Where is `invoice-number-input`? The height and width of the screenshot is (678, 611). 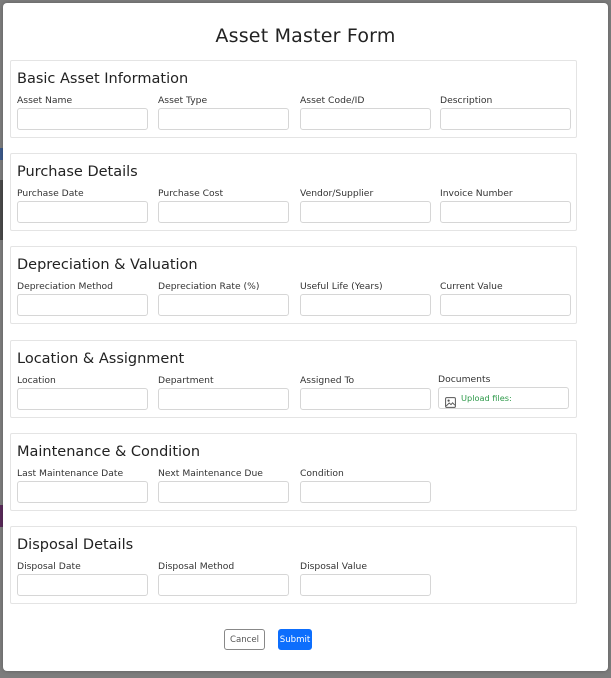 invoice-number-input is located at coordinates (505, 212).